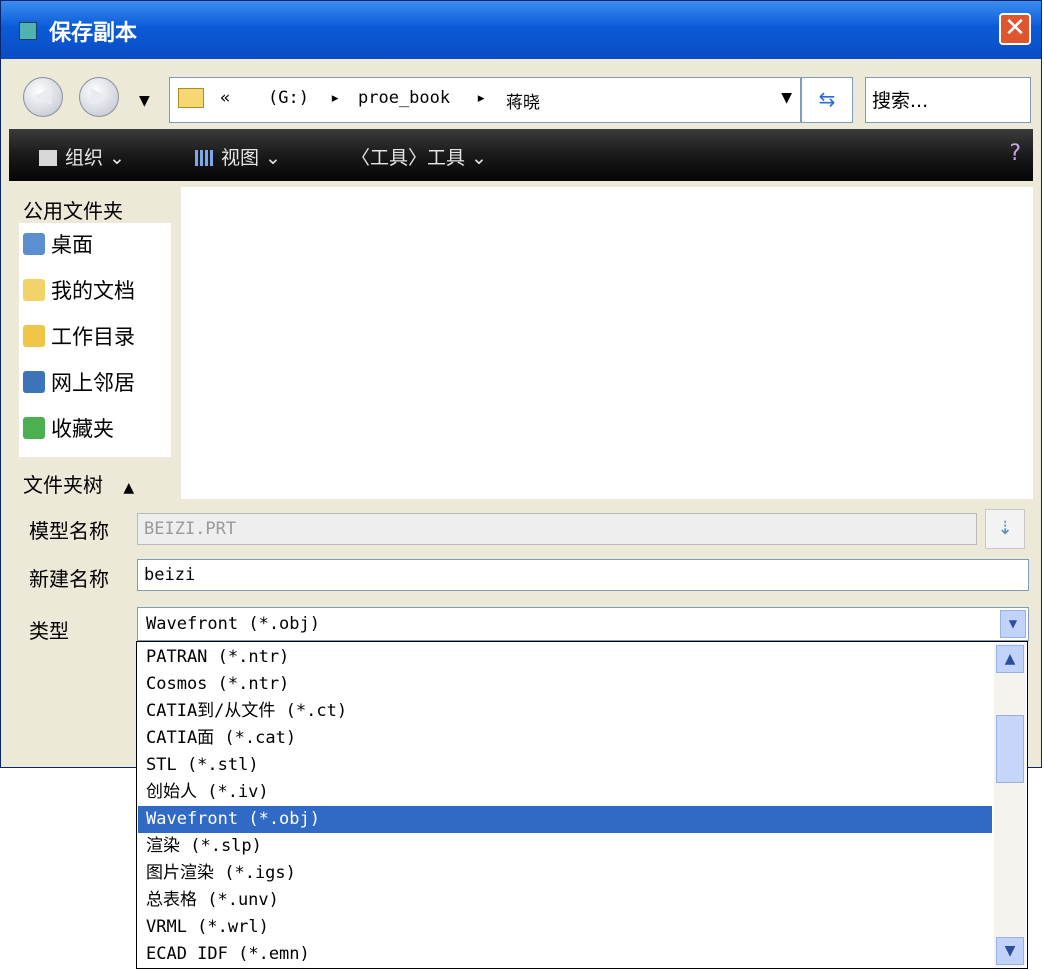  Describe the element at coordinates (73, 211) in the screenshot. I see `common-folders-header: 公用文件夹` at that location.